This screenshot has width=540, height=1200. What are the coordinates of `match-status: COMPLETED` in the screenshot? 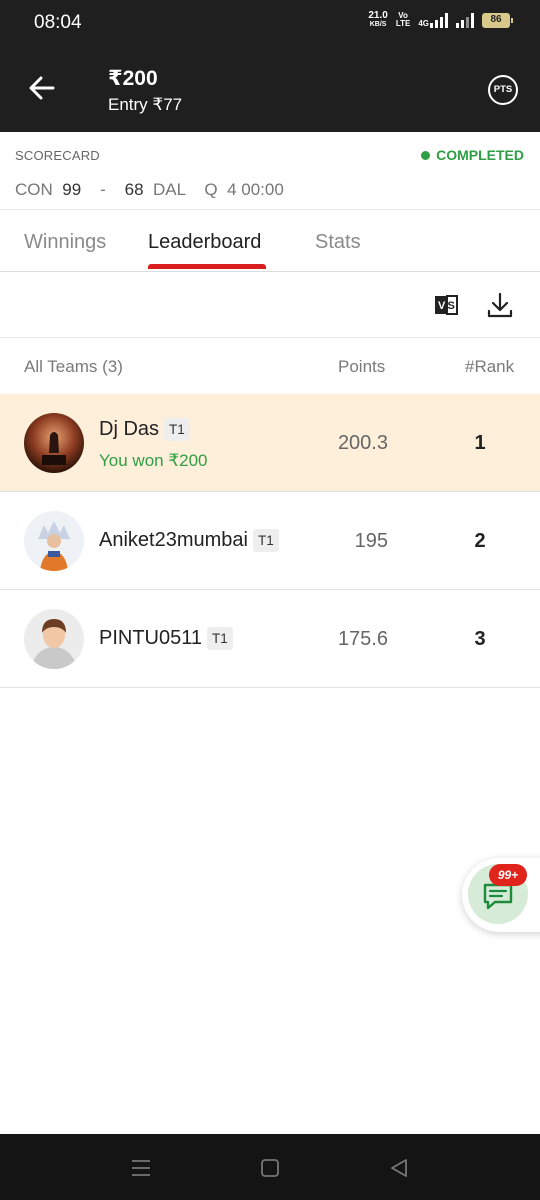 It's located at (472, 155).